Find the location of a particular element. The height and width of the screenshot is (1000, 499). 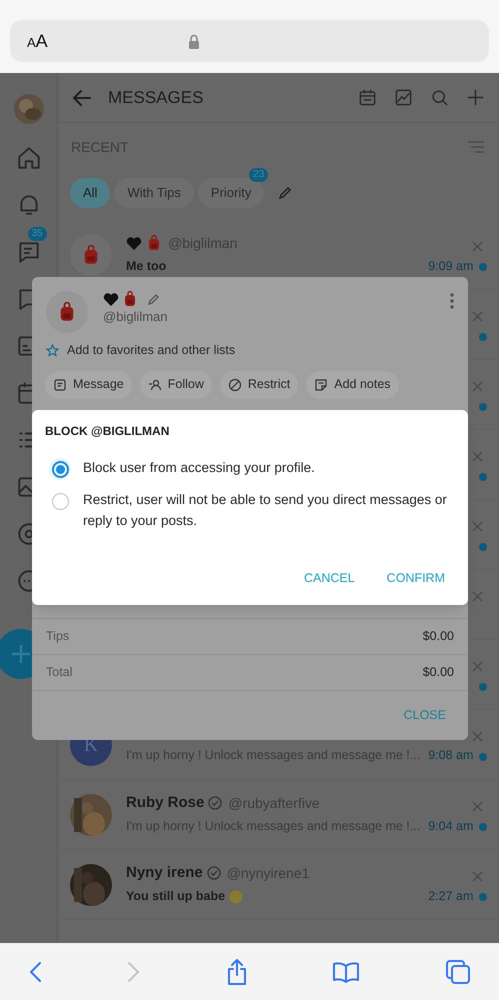

radio-button is located at coordinates (60, 469).